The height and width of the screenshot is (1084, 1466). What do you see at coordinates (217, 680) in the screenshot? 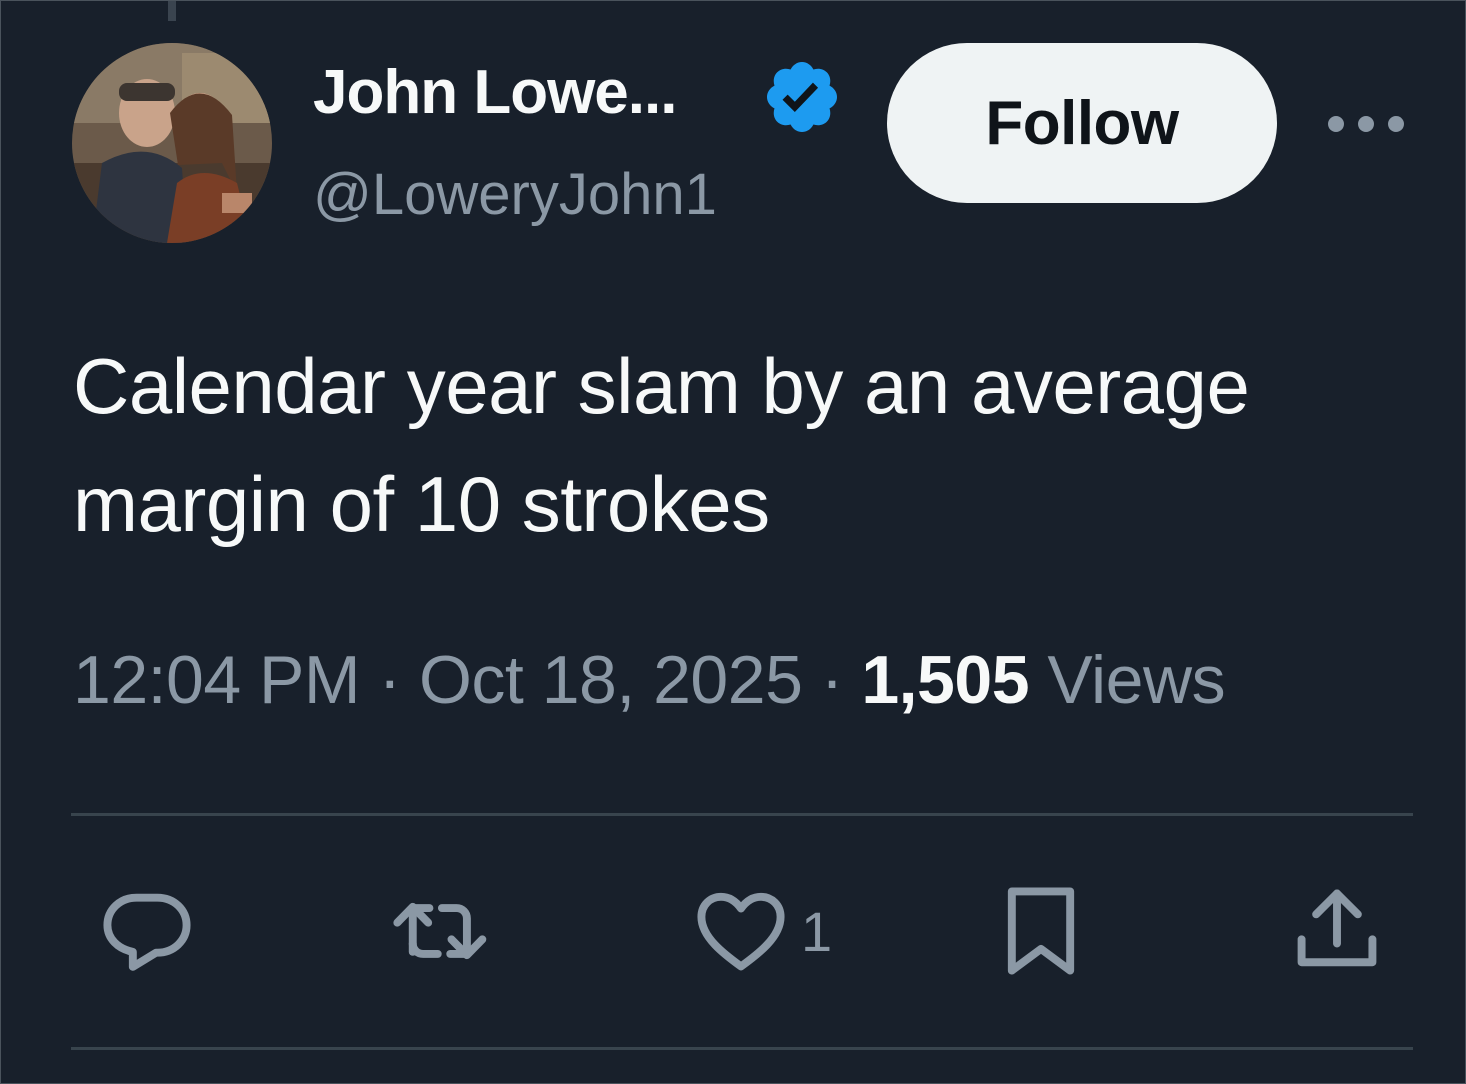
I see `tweet-time: 12:04 PM` at bounding box center [217, 680].